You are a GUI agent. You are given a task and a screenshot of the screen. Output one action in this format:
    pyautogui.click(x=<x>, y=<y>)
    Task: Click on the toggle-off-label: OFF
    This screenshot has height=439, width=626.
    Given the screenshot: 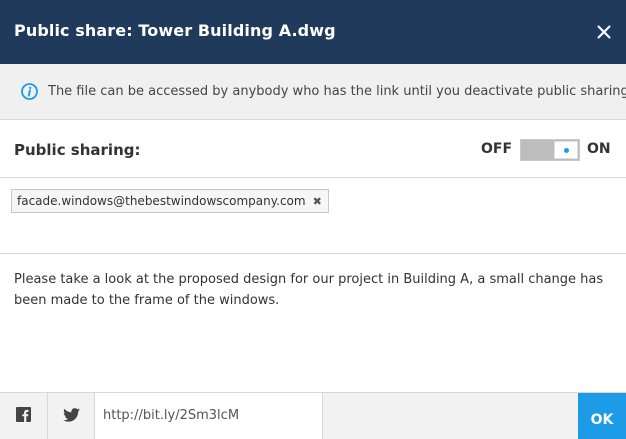 What is the action you would take?
    pyautogui.click(x=497, y=149)
    